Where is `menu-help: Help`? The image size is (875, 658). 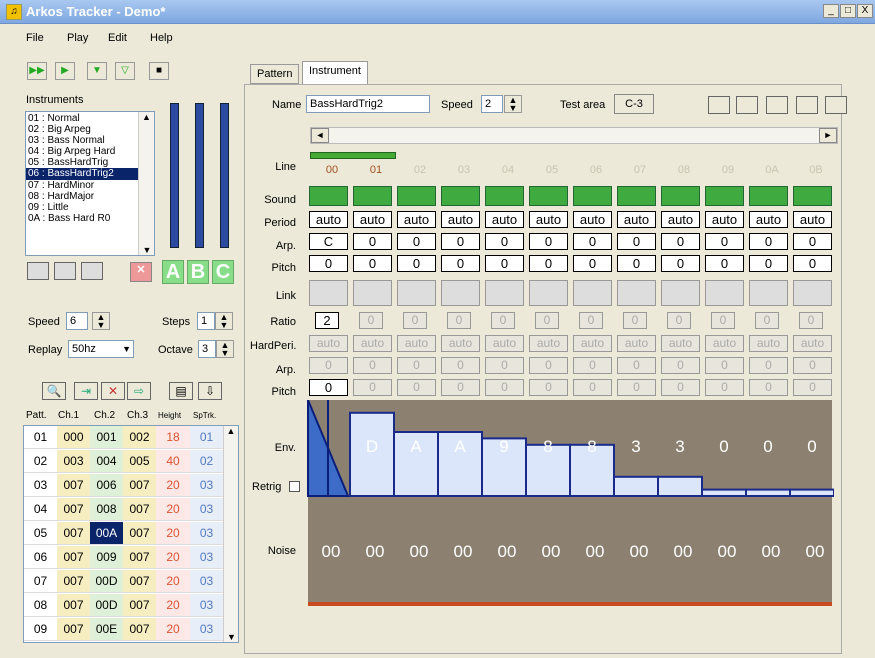
menu-help: Help is located at coordinates (161, 38).